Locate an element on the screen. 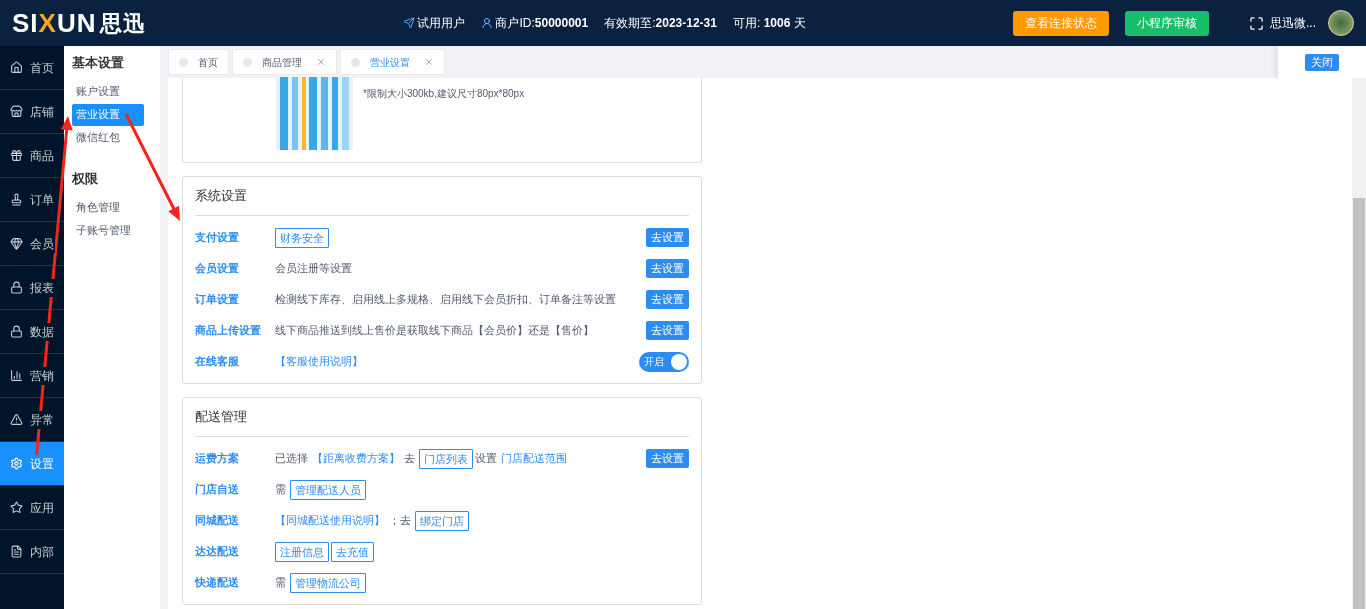 The width and height of the screenshot is (1366, 609). nav-item: 首页 is located at coordinates (32, 68).